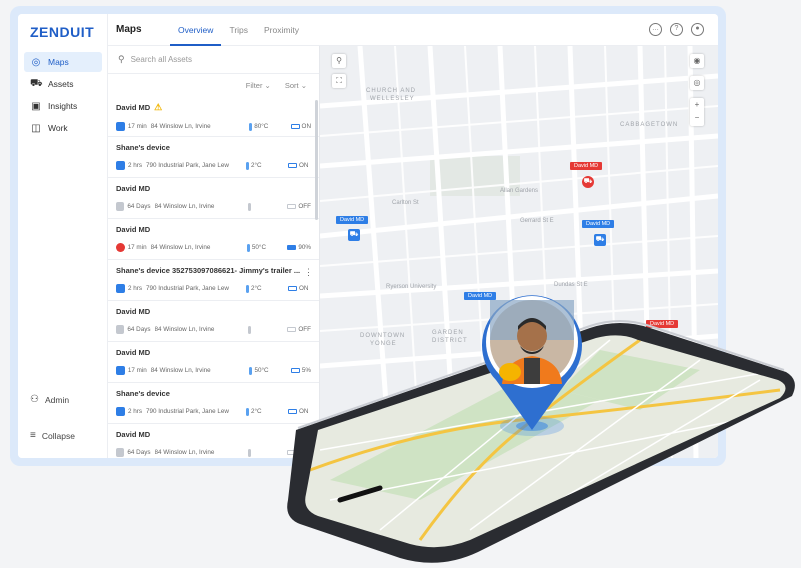 The height and width of the screenshot is (568, 801). What do you see at coordinates (532, 359) in the screenshot?
I see `driver-location-pin` at bounding box center [532, 359].